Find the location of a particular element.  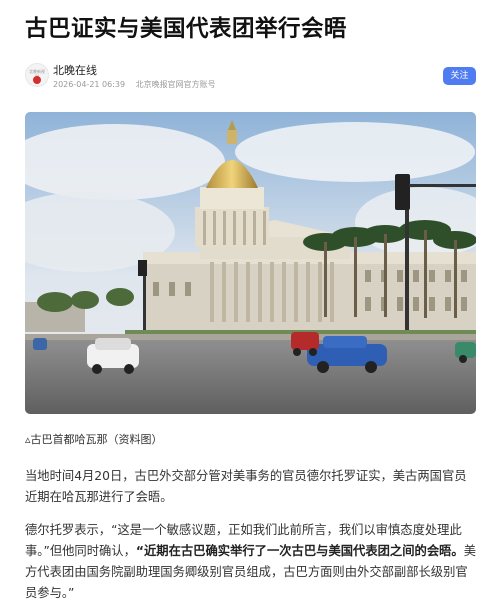

account-description: 北京晚报官网官方账号 is located at coordinates (175, 84).